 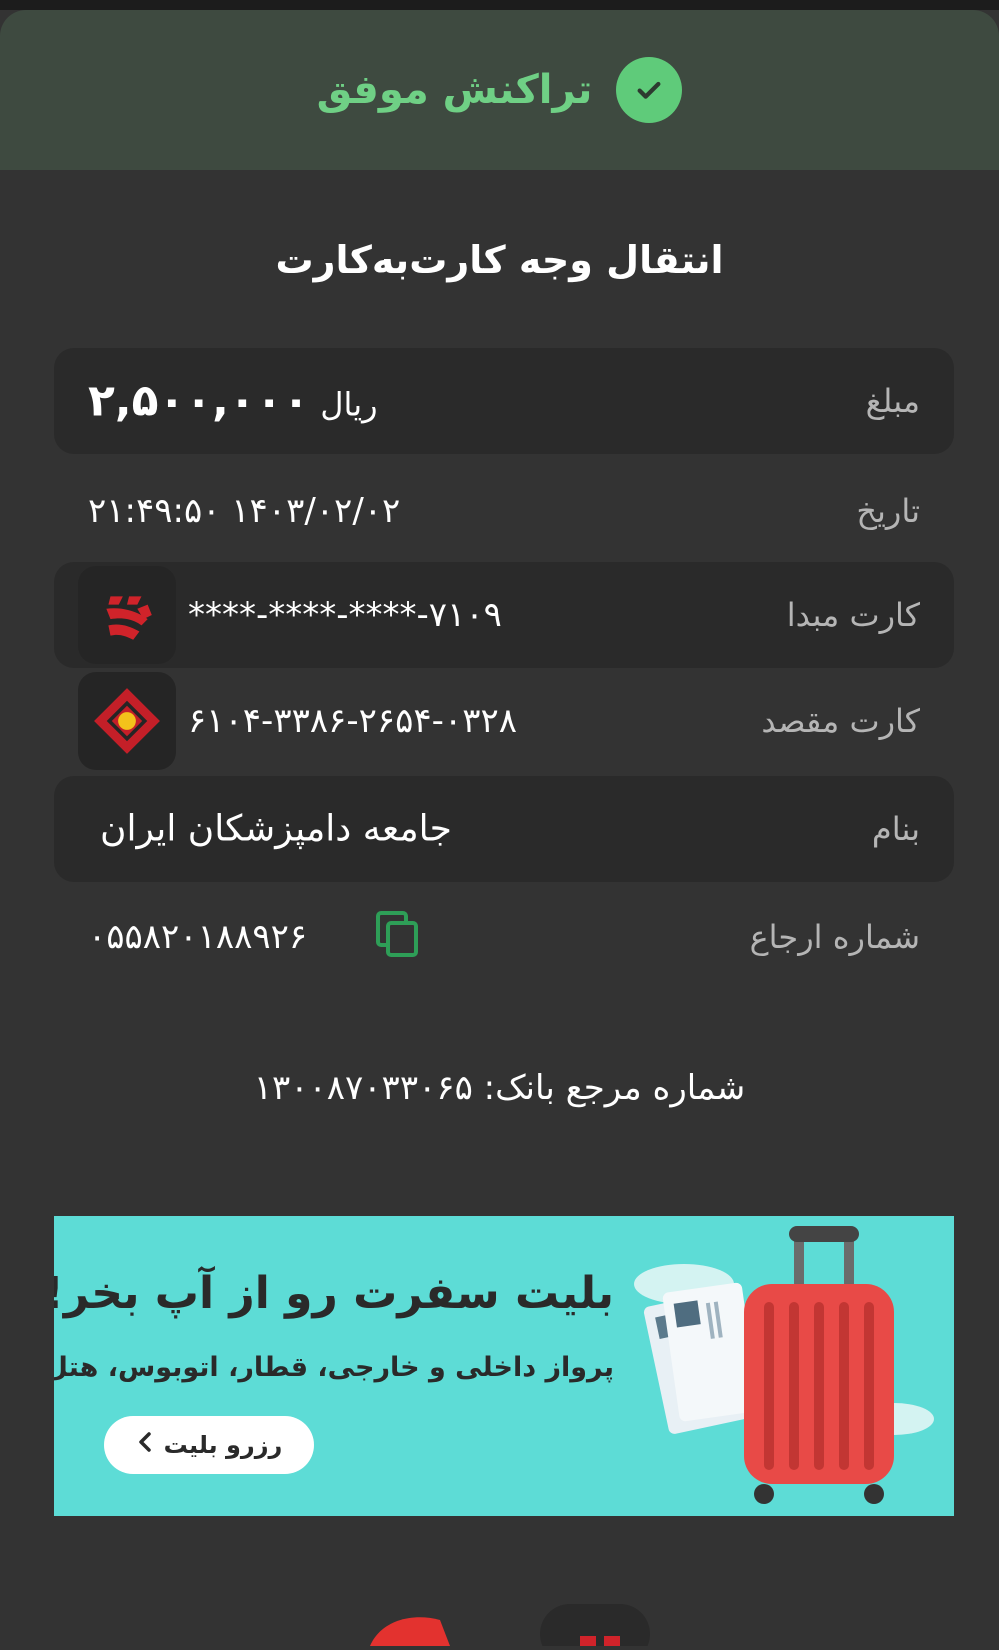 I want to click on date-value: ۲۱:۴۹:۵۰ ۱۴۰۳/۰۲/۰۲, so click(x=244, y=511).